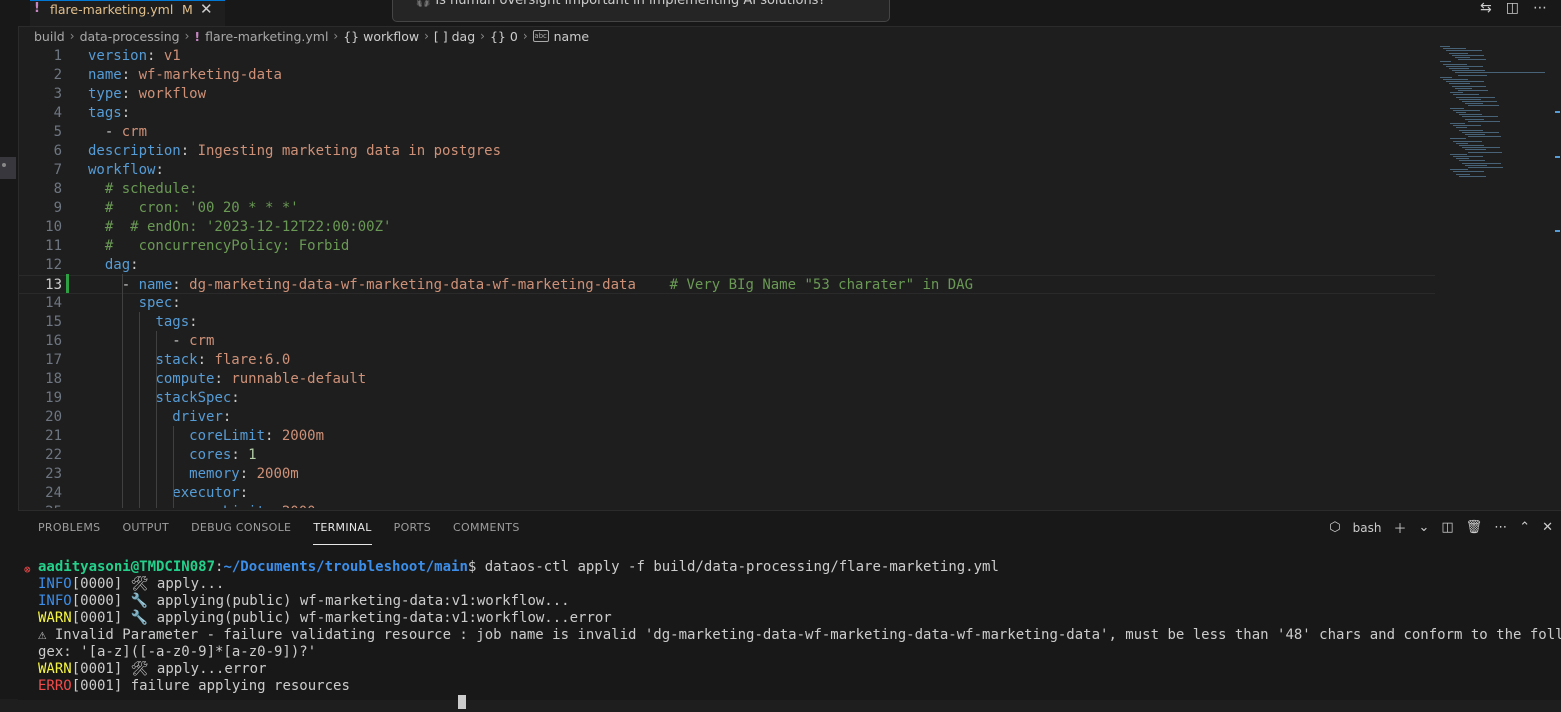  Describe the element at coordinates (27, 569) in the screenshot. I see `error-status-icon: ⊗` at that location.